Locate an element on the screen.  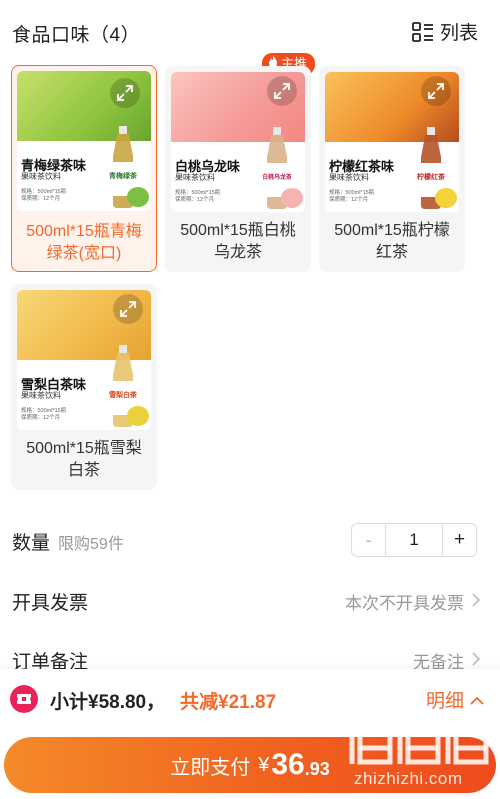
bottle-text: 青梅绿茶 is located at coordinates (123, 175).